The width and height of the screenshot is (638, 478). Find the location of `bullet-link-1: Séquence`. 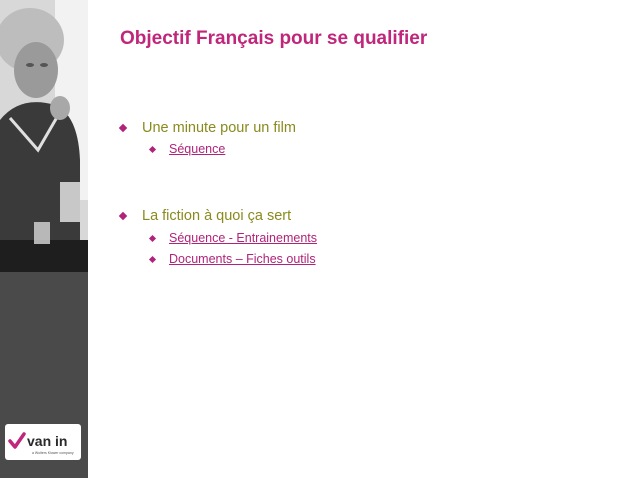

bullet-link-1: Séquence is located at coordinates (186, 149).